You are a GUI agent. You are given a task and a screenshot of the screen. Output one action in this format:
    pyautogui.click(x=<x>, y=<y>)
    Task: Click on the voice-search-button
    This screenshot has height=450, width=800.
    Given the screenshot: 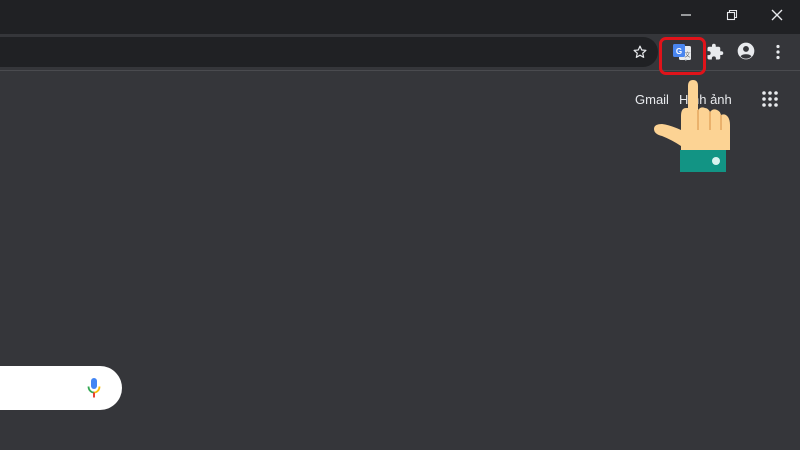 What is the action you would take?
    pyautogui.click(x=94, y=388)
    